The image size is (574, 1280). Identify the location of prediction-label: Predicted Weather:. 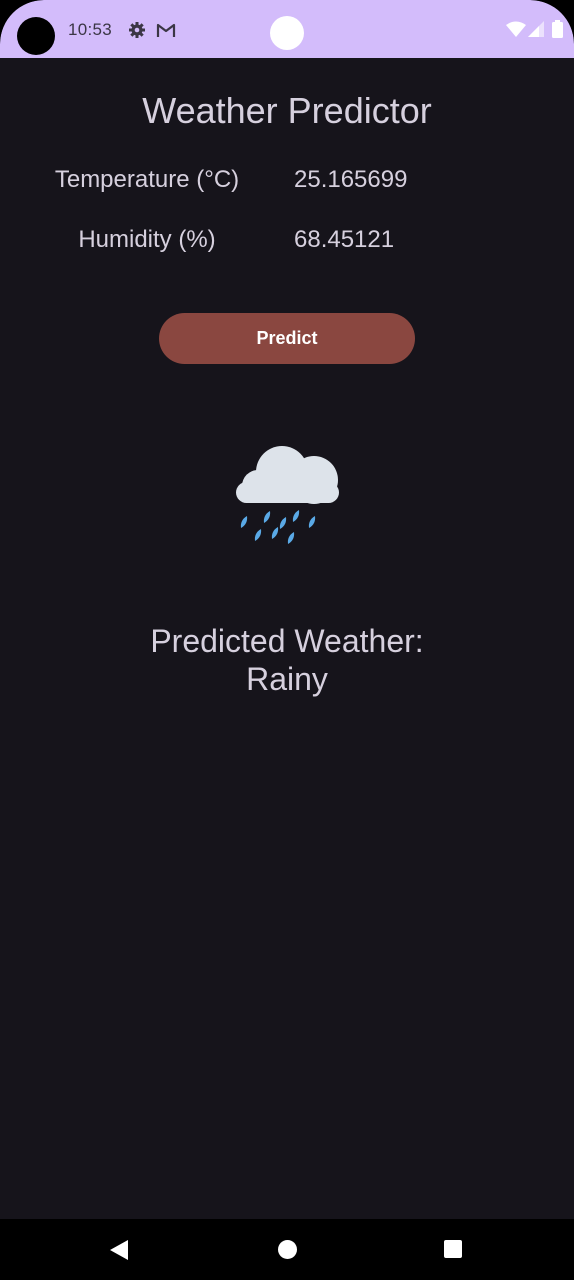
(287, 641).